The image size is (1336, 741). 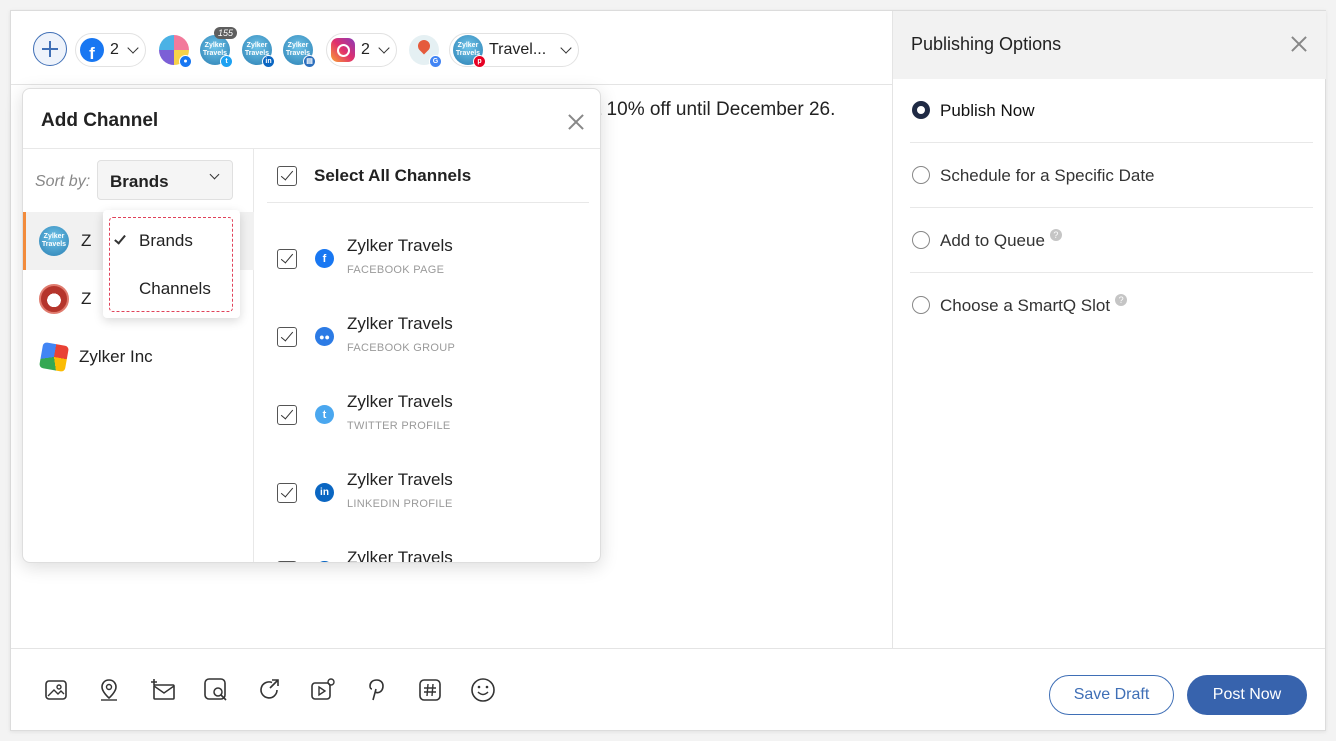 I want to click on twitter-avatar: Zylker Travels t, so click(x=216, y=51).